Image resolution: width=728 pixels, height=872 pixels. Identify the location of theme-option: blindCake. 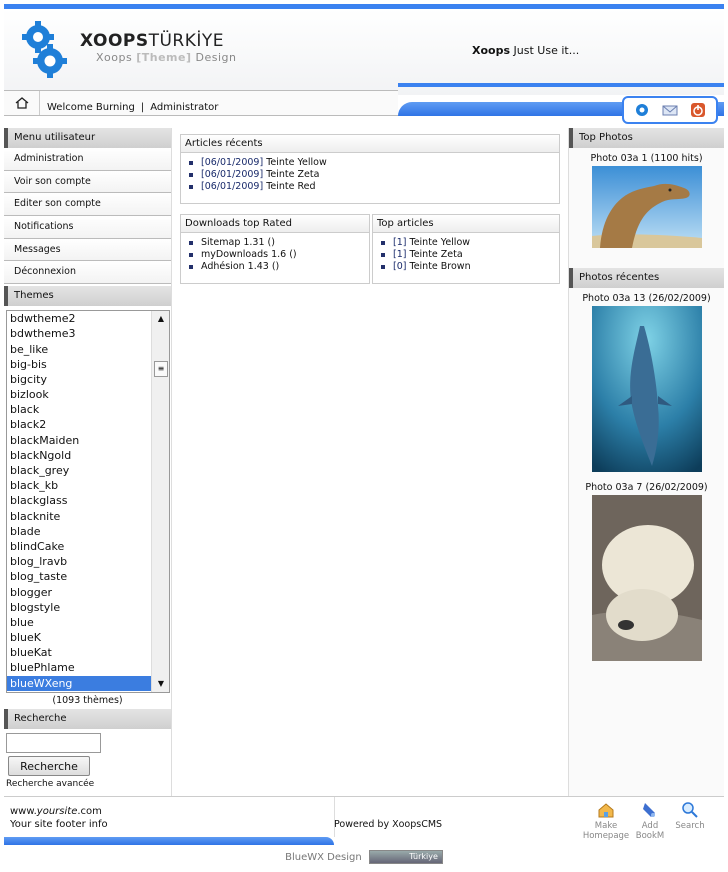
(88, 546).